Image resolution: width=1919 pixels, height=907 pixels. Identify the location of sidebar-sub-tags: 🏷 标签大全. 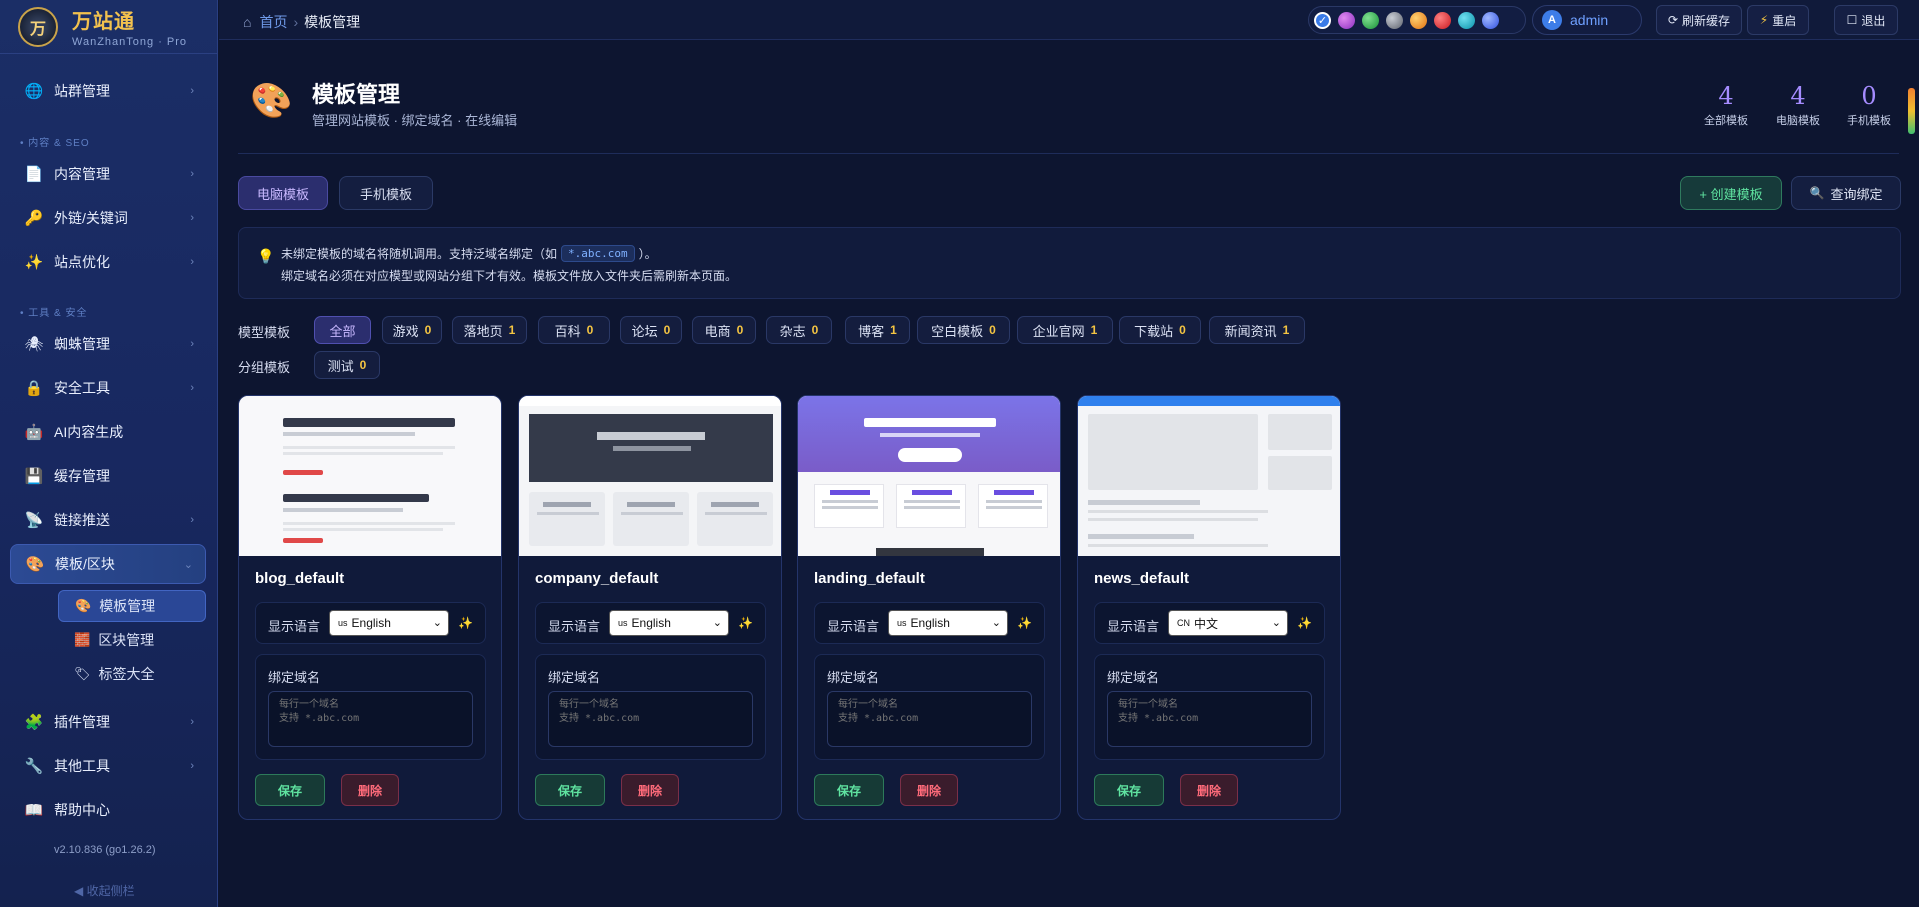
(132, 674).